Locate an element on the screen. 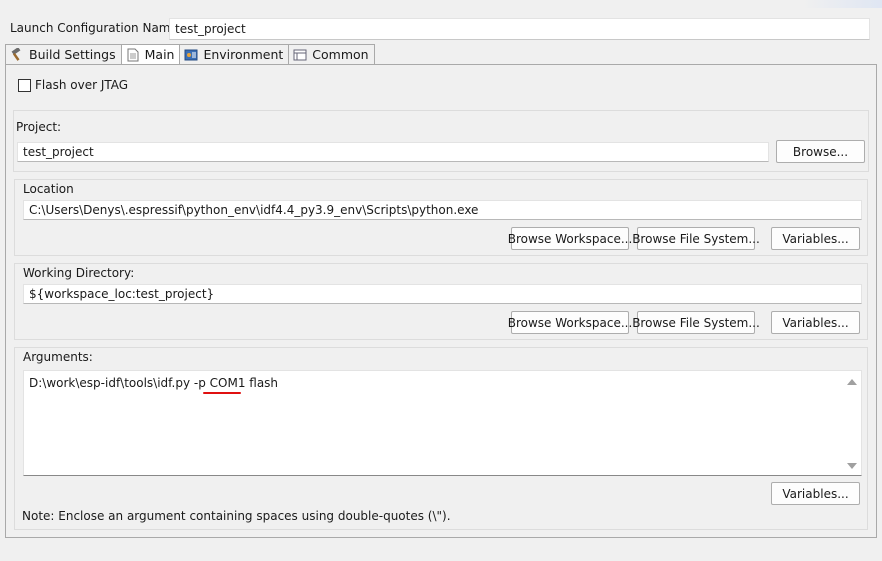  config-name-label: Launch Configuration Name: is located at coordinates (96, 28).